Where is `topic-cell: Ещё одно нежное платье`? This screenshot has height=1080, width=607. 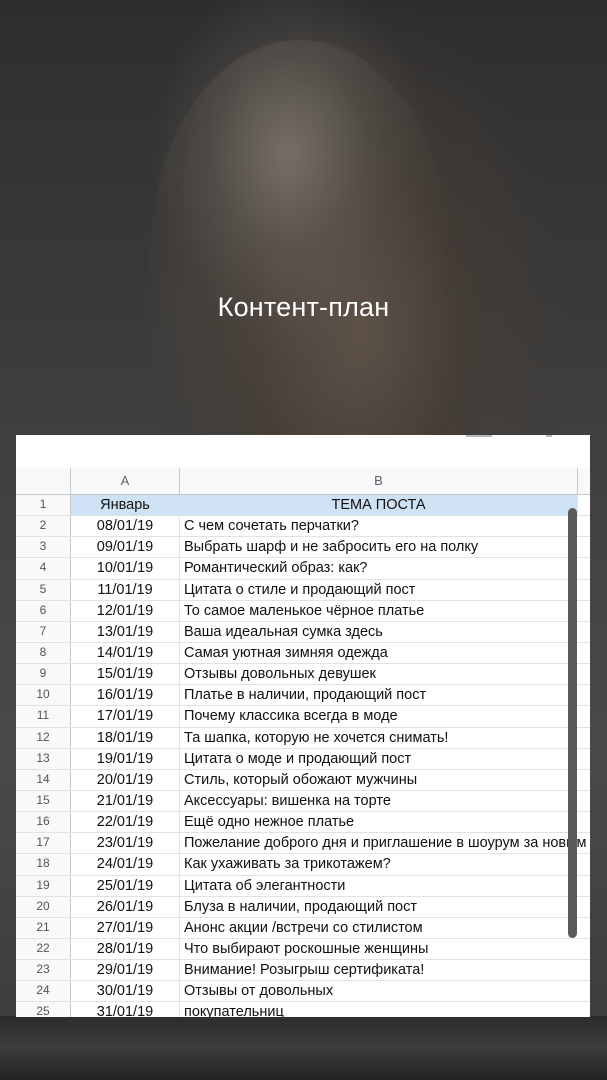 topic-cell: Ещё одно нежное платье is located at coordinates (385, 822).